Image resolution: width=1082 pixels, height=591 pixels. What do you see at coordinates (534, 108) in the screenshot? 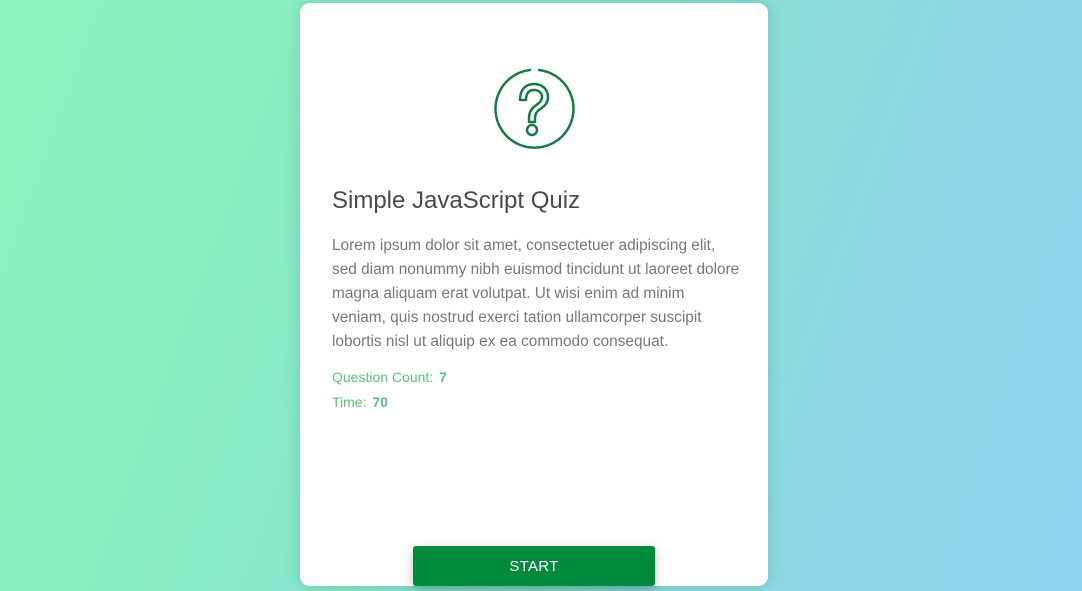
I see `question-mark-circle-icon` at bounding box center [534, 108].